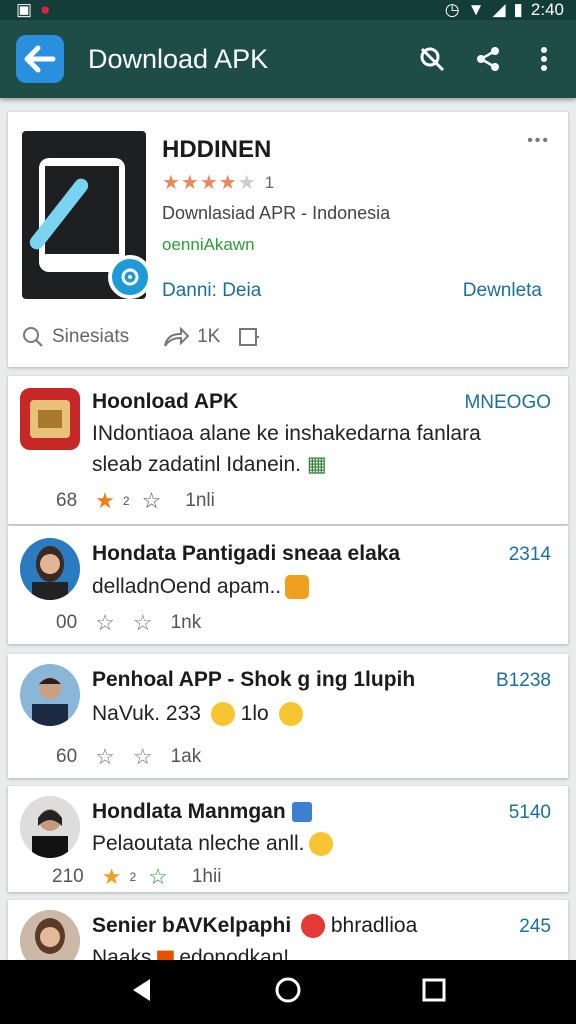  Describe the element at coordinates (196, 464) in the screenshot. I see `item-text-fragment: sleab zadatinl Idanein.` at that location.